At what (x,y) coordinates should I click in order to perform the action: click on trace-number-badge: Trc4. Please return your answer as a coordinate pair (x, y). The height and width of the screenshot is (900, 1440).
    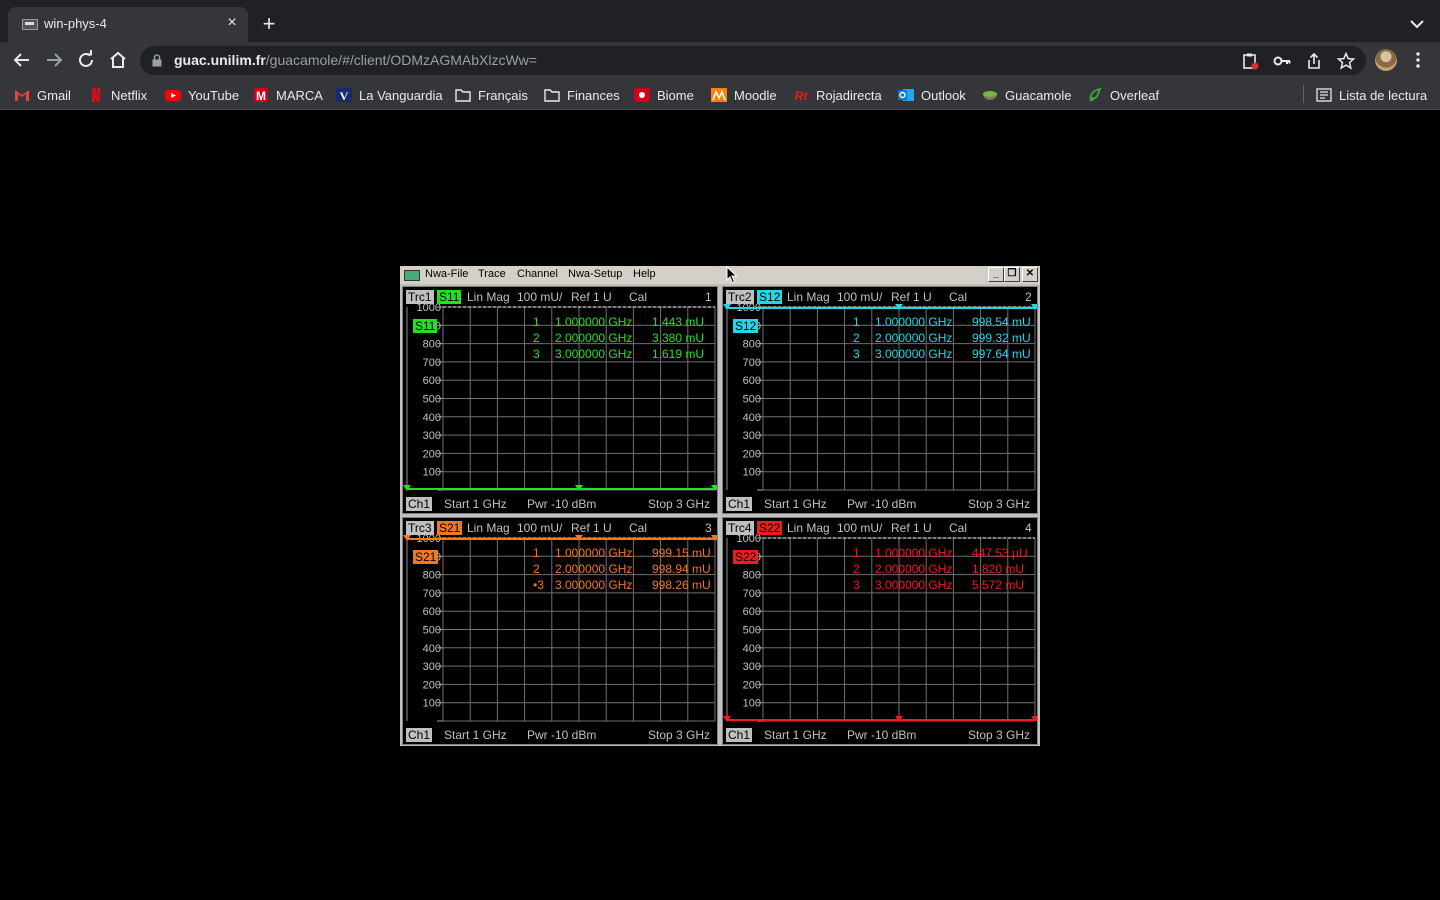
    Looking at the image, I should click on (740, 528).